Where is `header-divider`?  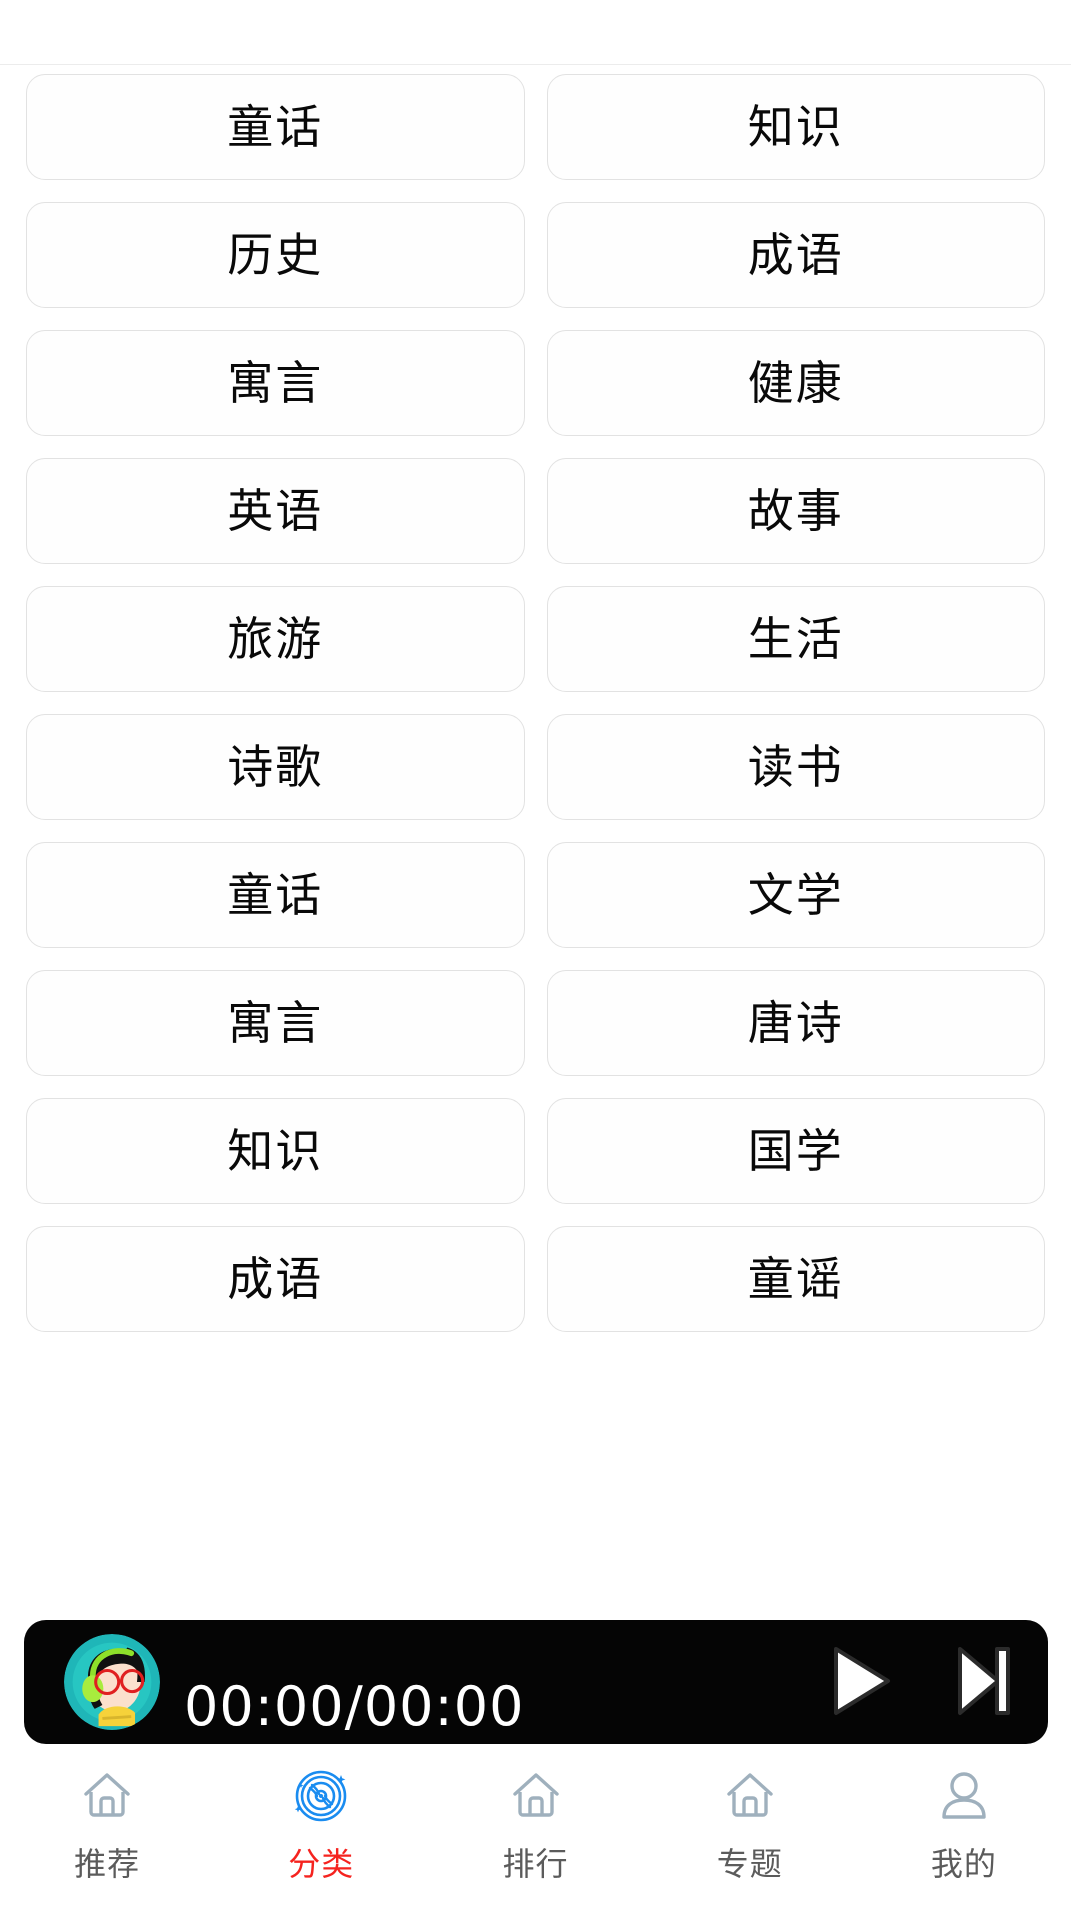
header-divider is located at coordinates (535, 64).